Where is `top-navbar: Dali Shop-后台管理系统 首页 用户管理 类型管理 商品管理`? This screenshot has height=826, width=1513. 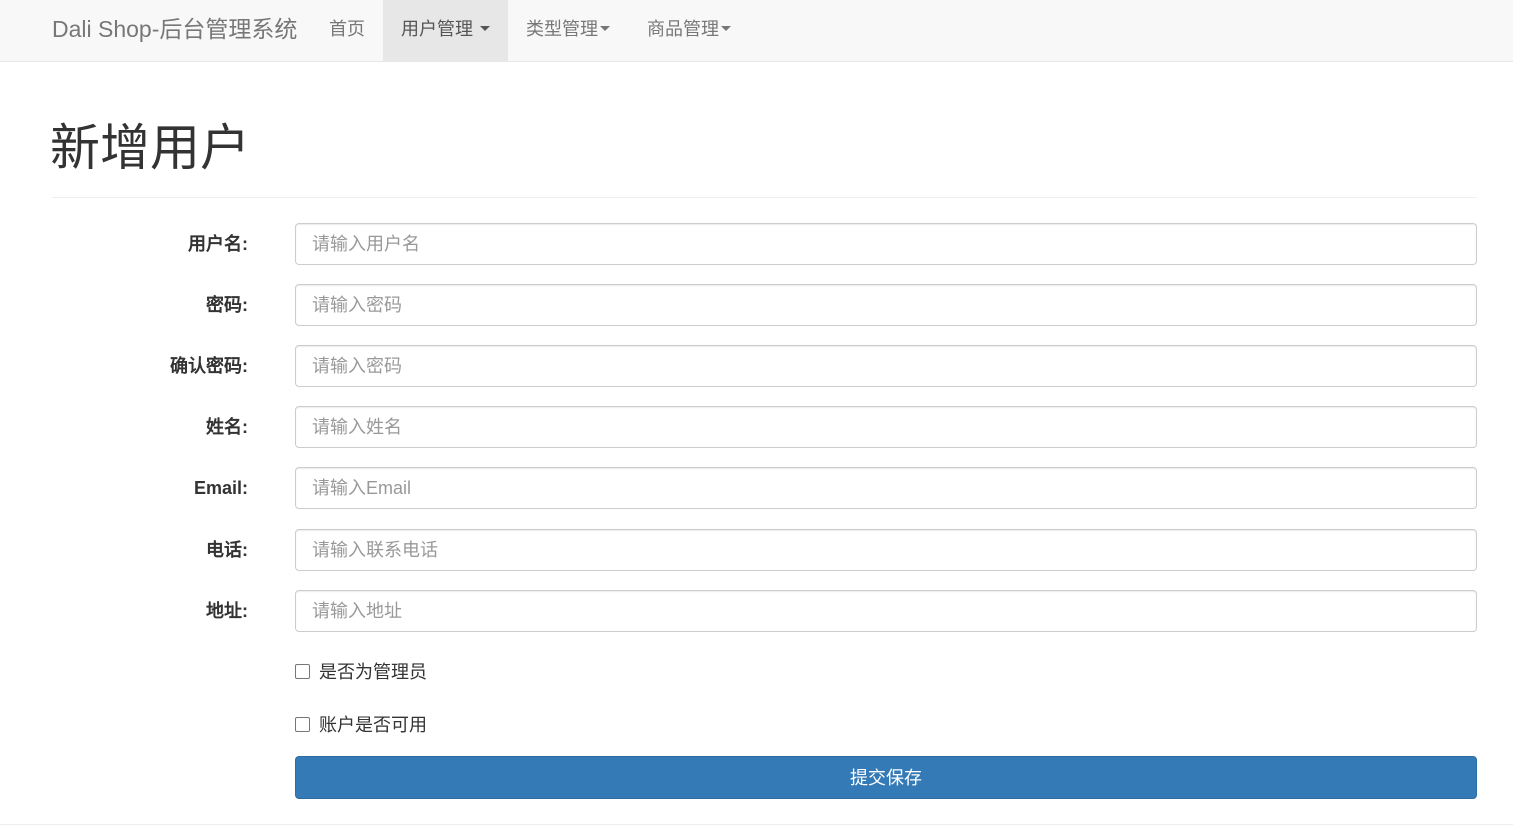
top-navbar: Dali Shop-后台管理系统 首页 用户管理 类型管理 商品管理 is located at coordinates (756, 31).